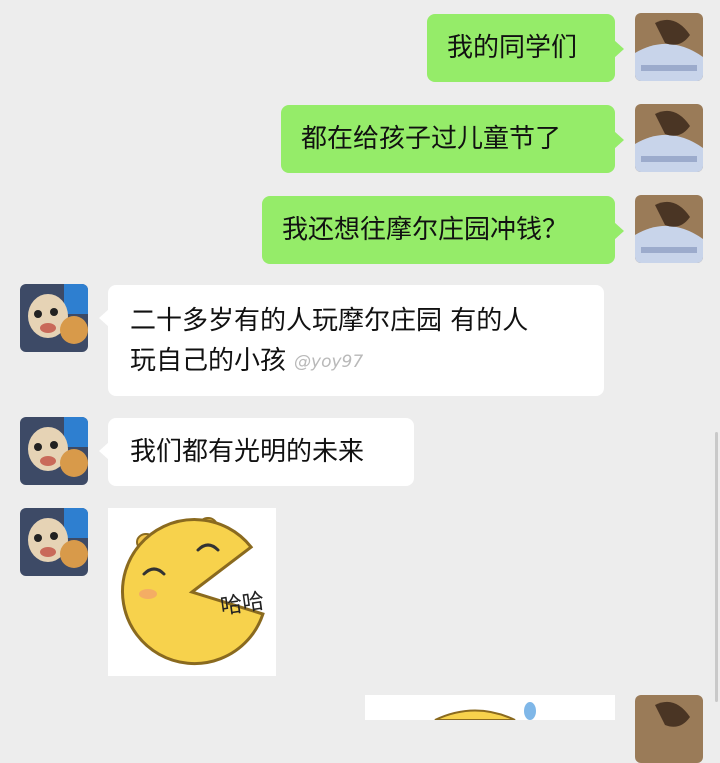 This screenshot has width=720, height=763. Describe the element at coordinates (512, 48) in the screenshot. I see `message-text: 我的同学们` at that location.